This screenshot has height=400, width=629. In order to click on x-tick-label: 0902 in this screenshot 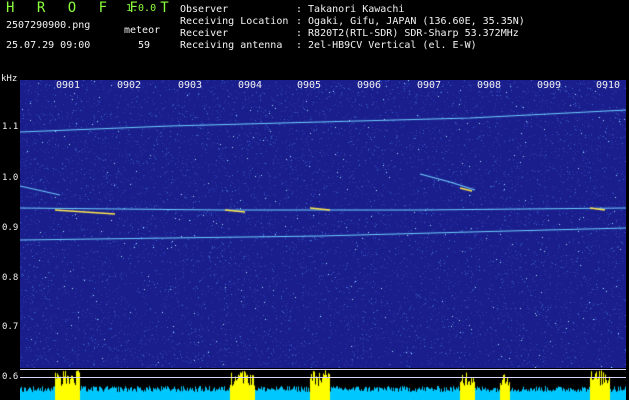, I will do `click(129, 85)`.